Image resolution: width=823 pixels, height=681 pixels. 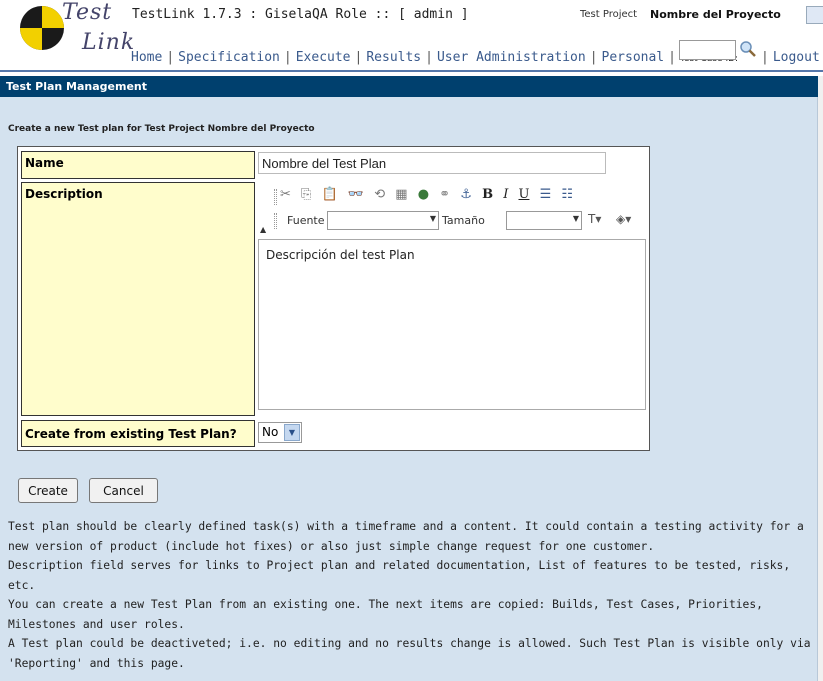 What do you see at coordinates (748, 49) in the screenshot?
I see `search-icon` at bounding box center [748, 49].